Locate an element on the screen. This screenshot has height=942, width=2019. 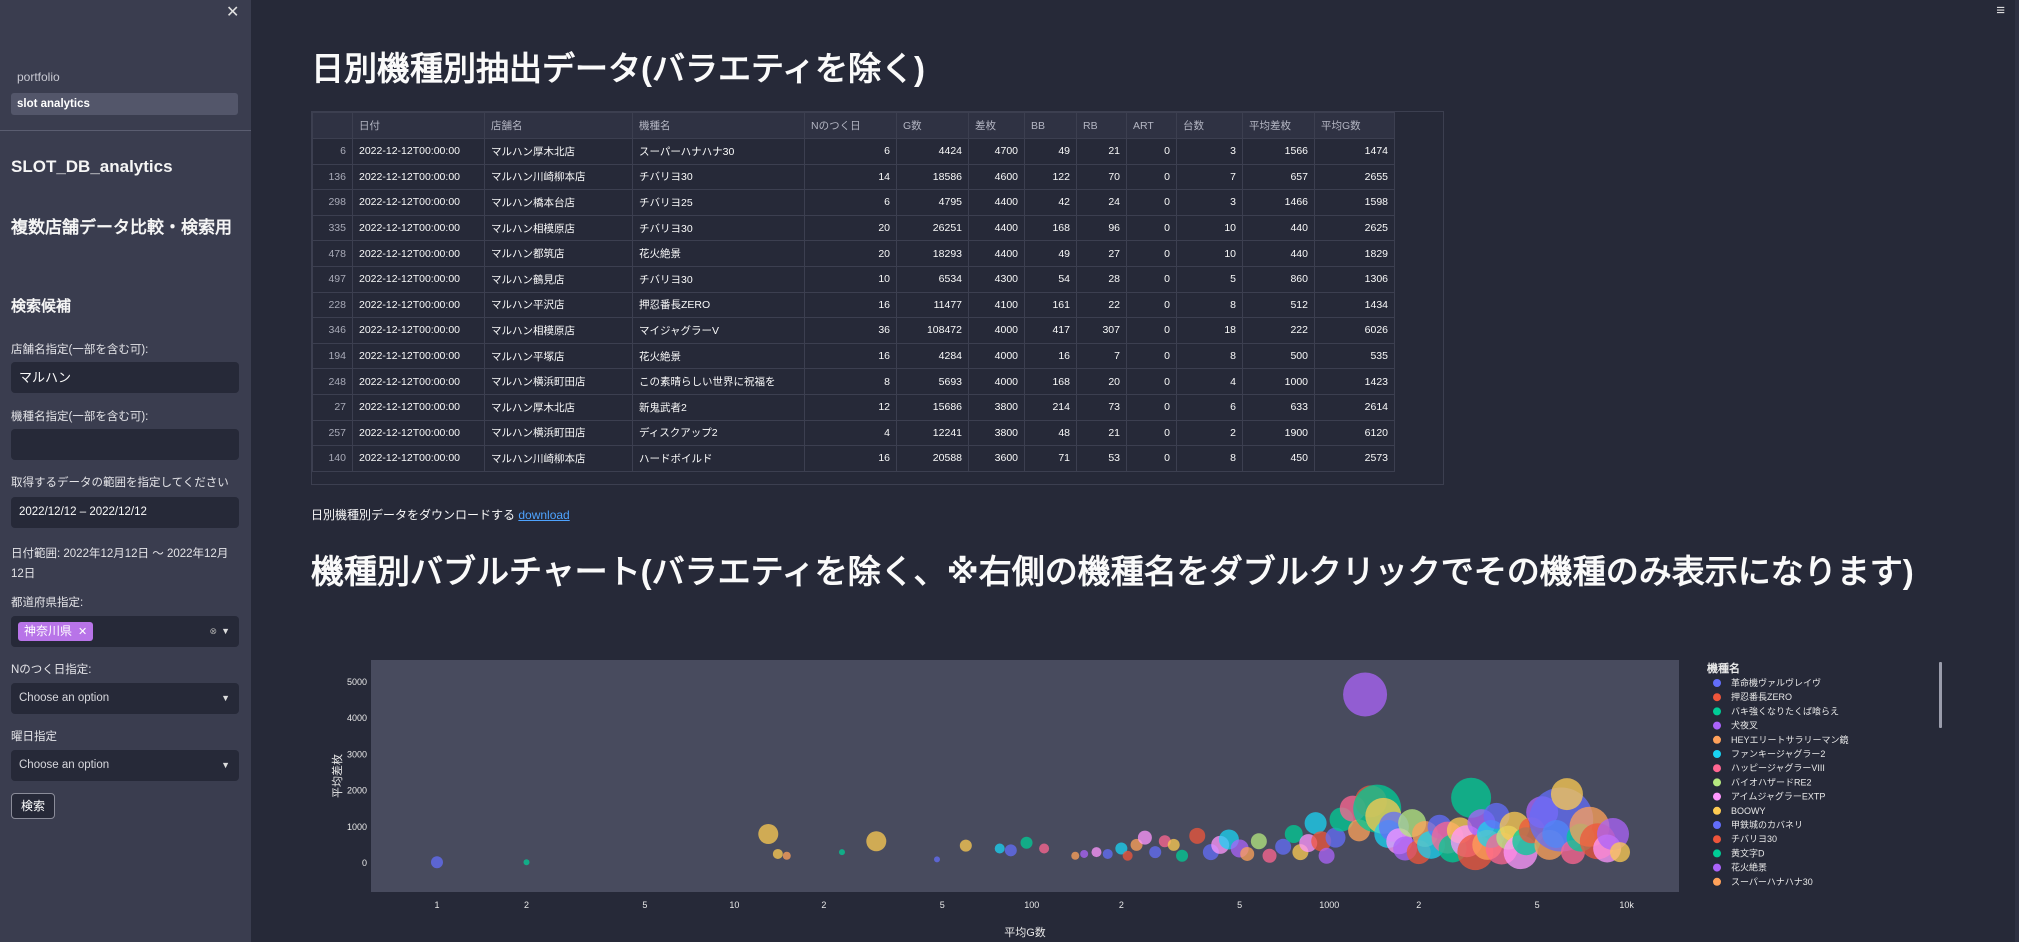
column-header: ART is located at coordinates (1151, 125).